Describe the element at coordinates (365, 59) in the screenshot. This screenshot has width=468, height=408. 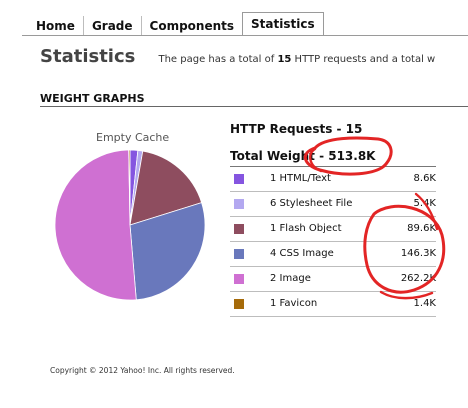
I see `summary-suffix: HTTP requests and a total w` at that location.